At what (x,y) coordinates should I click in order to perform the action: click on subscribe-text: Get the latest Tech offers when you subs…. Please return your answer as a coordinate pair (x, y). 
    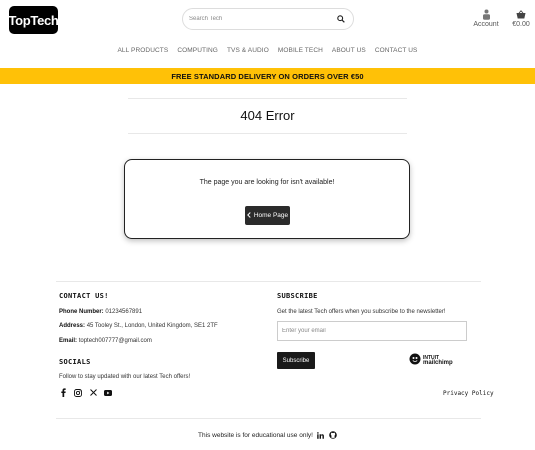
    Looking at the image, I should click on (361, 312).